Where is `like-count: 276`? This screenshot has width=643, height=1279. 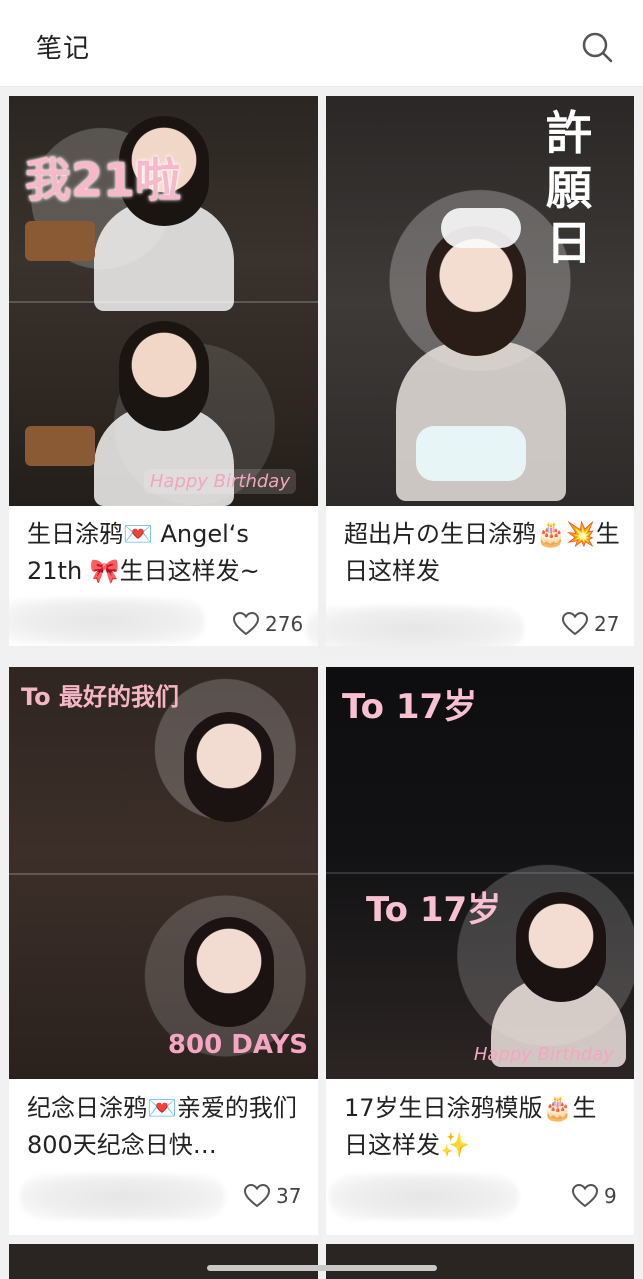
like-count: 276 is located at coordinates (284, 624).